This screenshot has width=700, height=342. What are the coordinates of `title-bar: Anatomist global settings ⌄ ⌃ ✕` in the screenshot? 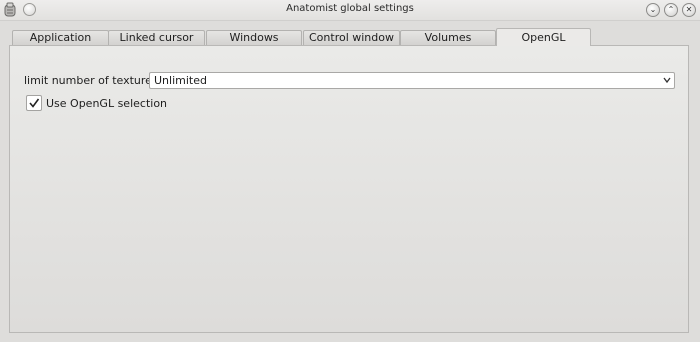 It's located at (350, 10).